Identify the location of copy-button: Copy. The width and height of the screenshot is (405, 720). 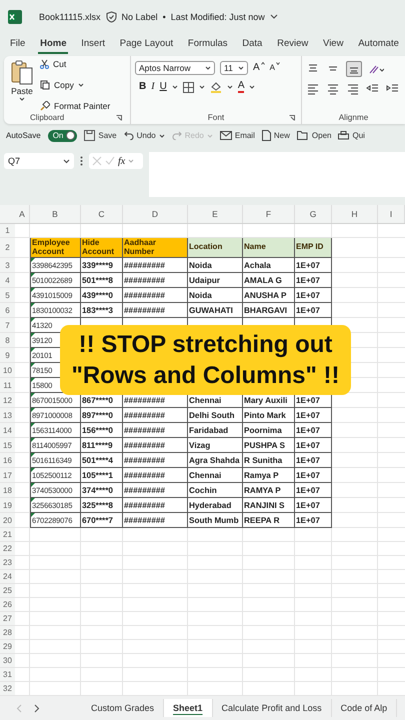
(75, 85).